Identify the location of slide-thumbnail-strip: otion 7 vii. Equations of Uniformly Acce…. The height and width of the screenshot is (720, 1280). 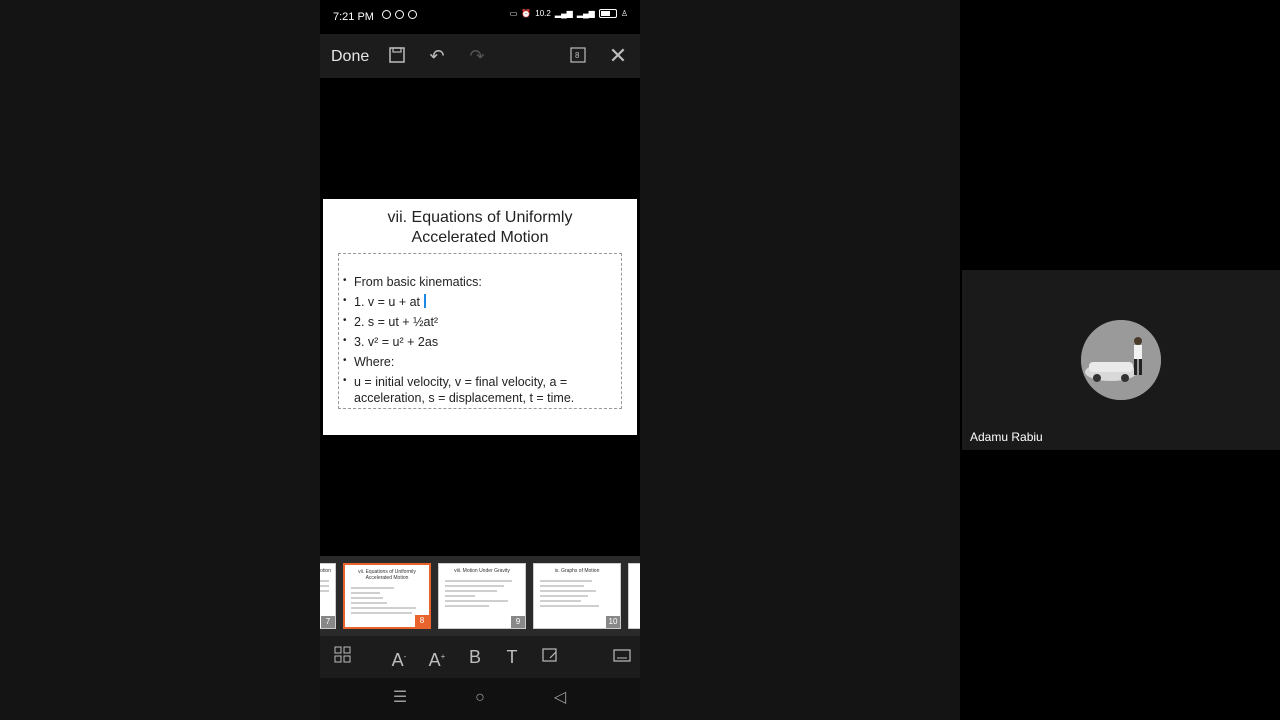
(480, 596).